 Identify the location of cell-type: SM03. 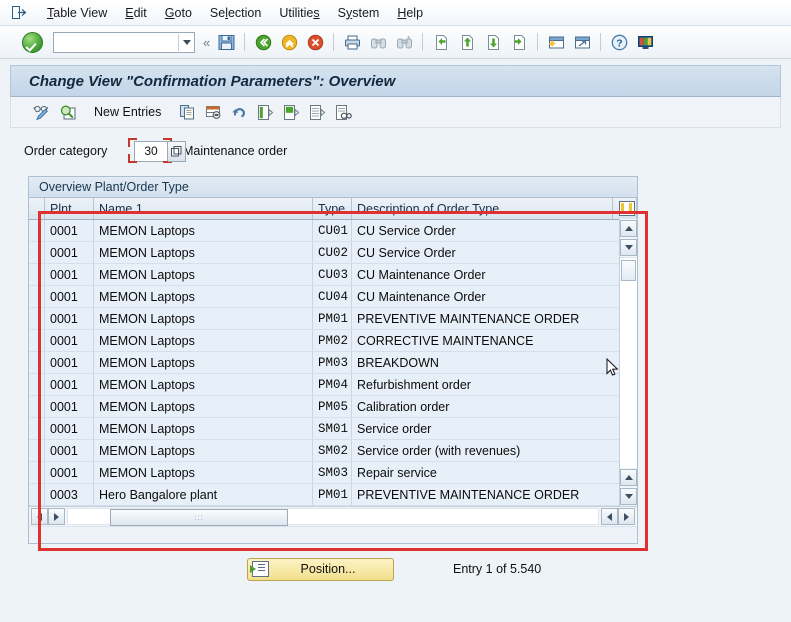
(332, 472).